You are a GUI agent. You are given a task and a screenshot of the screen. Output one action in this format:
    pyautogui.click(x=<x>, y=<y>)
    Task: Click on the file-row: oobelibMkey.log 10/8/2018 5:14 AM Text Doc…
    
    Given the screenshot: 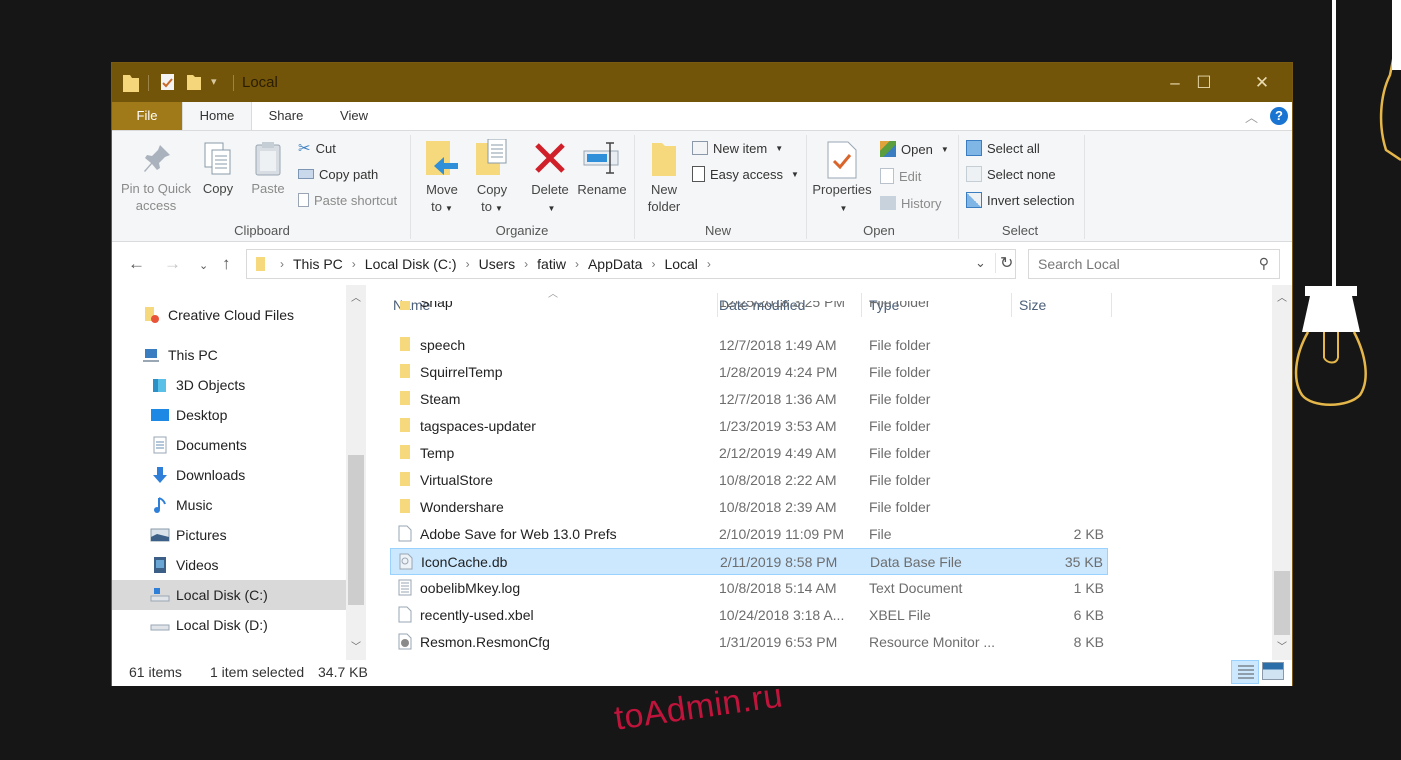 What is the action you would take?
    pyautogui.click(x=749, y=588)
    